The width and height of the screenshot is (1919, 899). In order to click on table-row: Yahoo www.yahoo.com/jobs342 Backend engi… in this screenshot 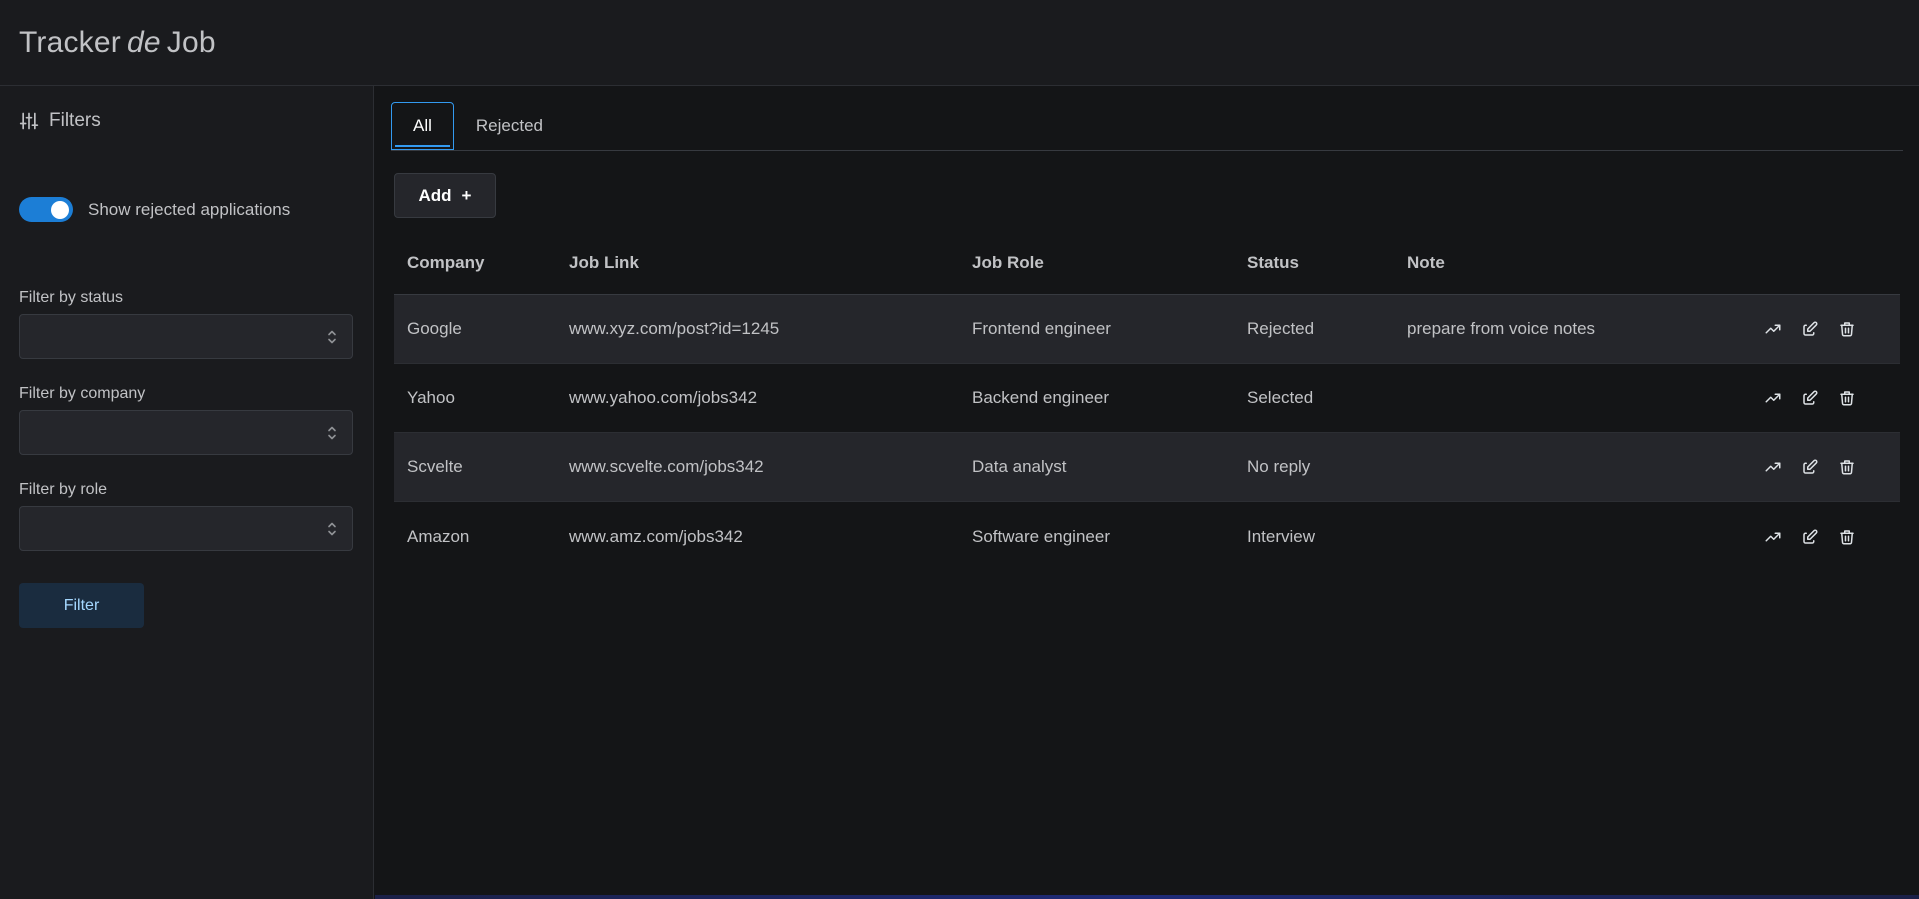, I will do `click(1147, 398)`.